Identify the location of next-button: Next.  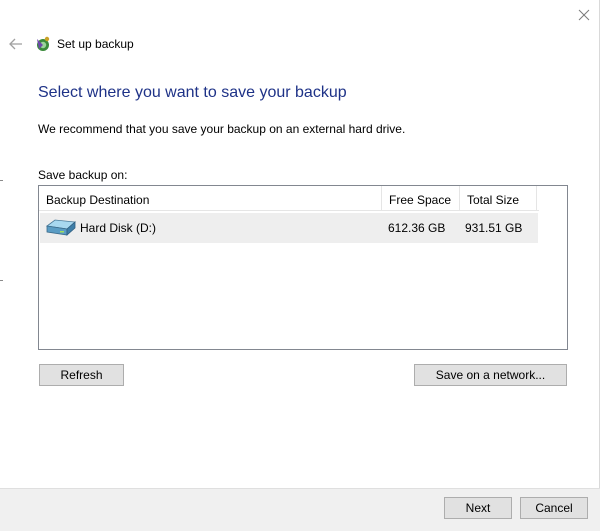
(478, 508).